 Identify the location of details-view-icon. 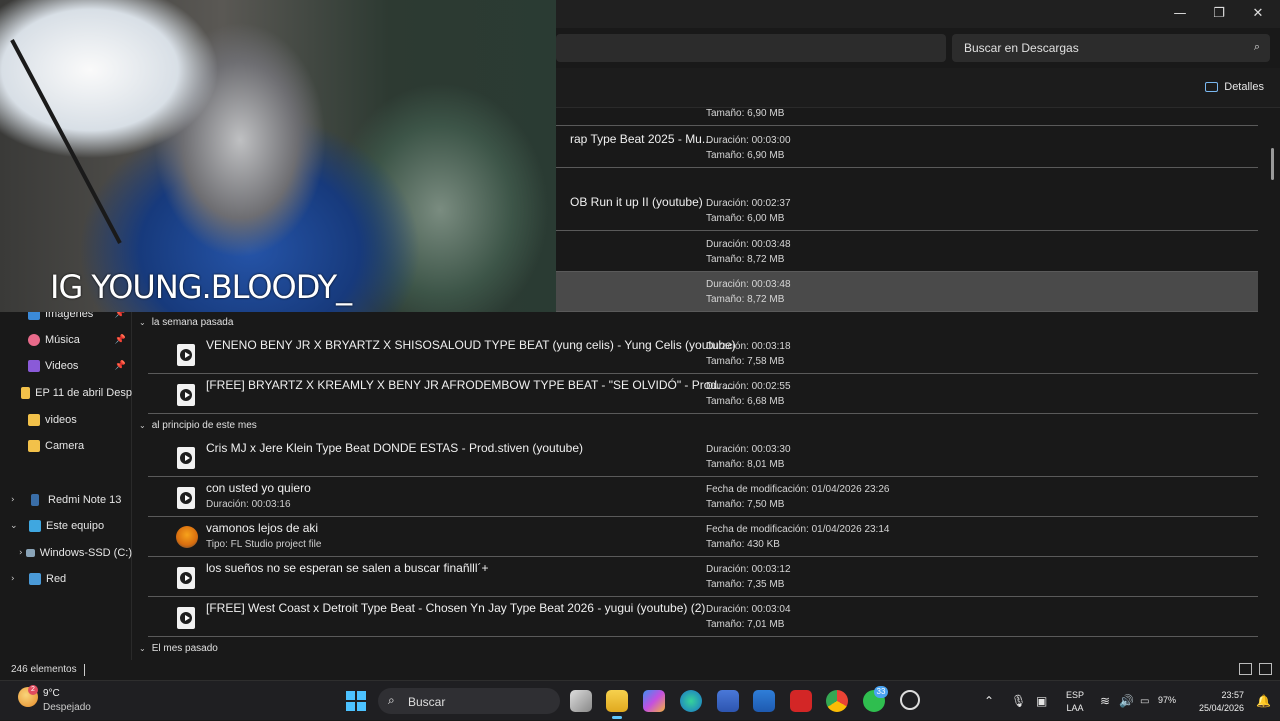
(1245, 669).